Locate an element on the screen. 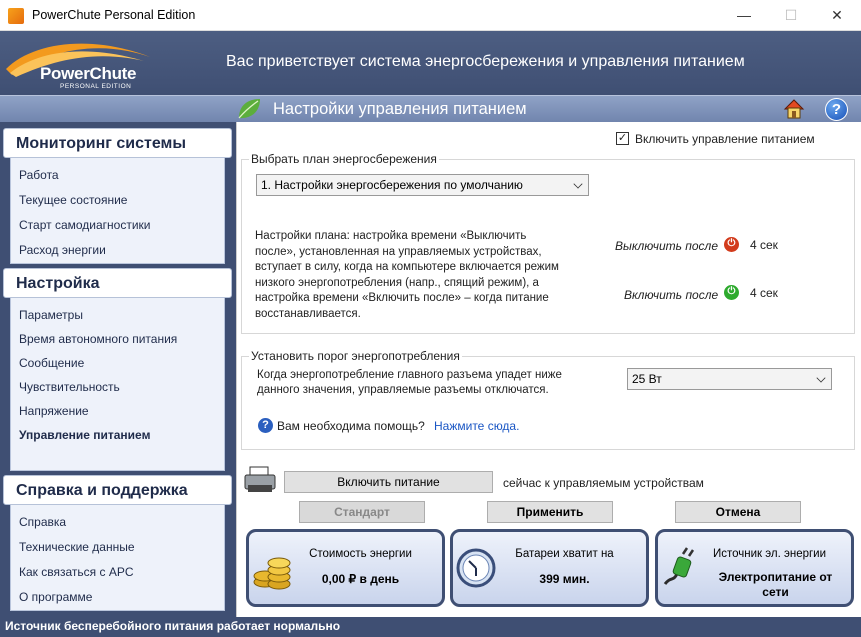 The width and height of the screenshot is (861, 637). enable-power-suffix: сейчас к управляемым устройствам is located at coordinates (603, 483).